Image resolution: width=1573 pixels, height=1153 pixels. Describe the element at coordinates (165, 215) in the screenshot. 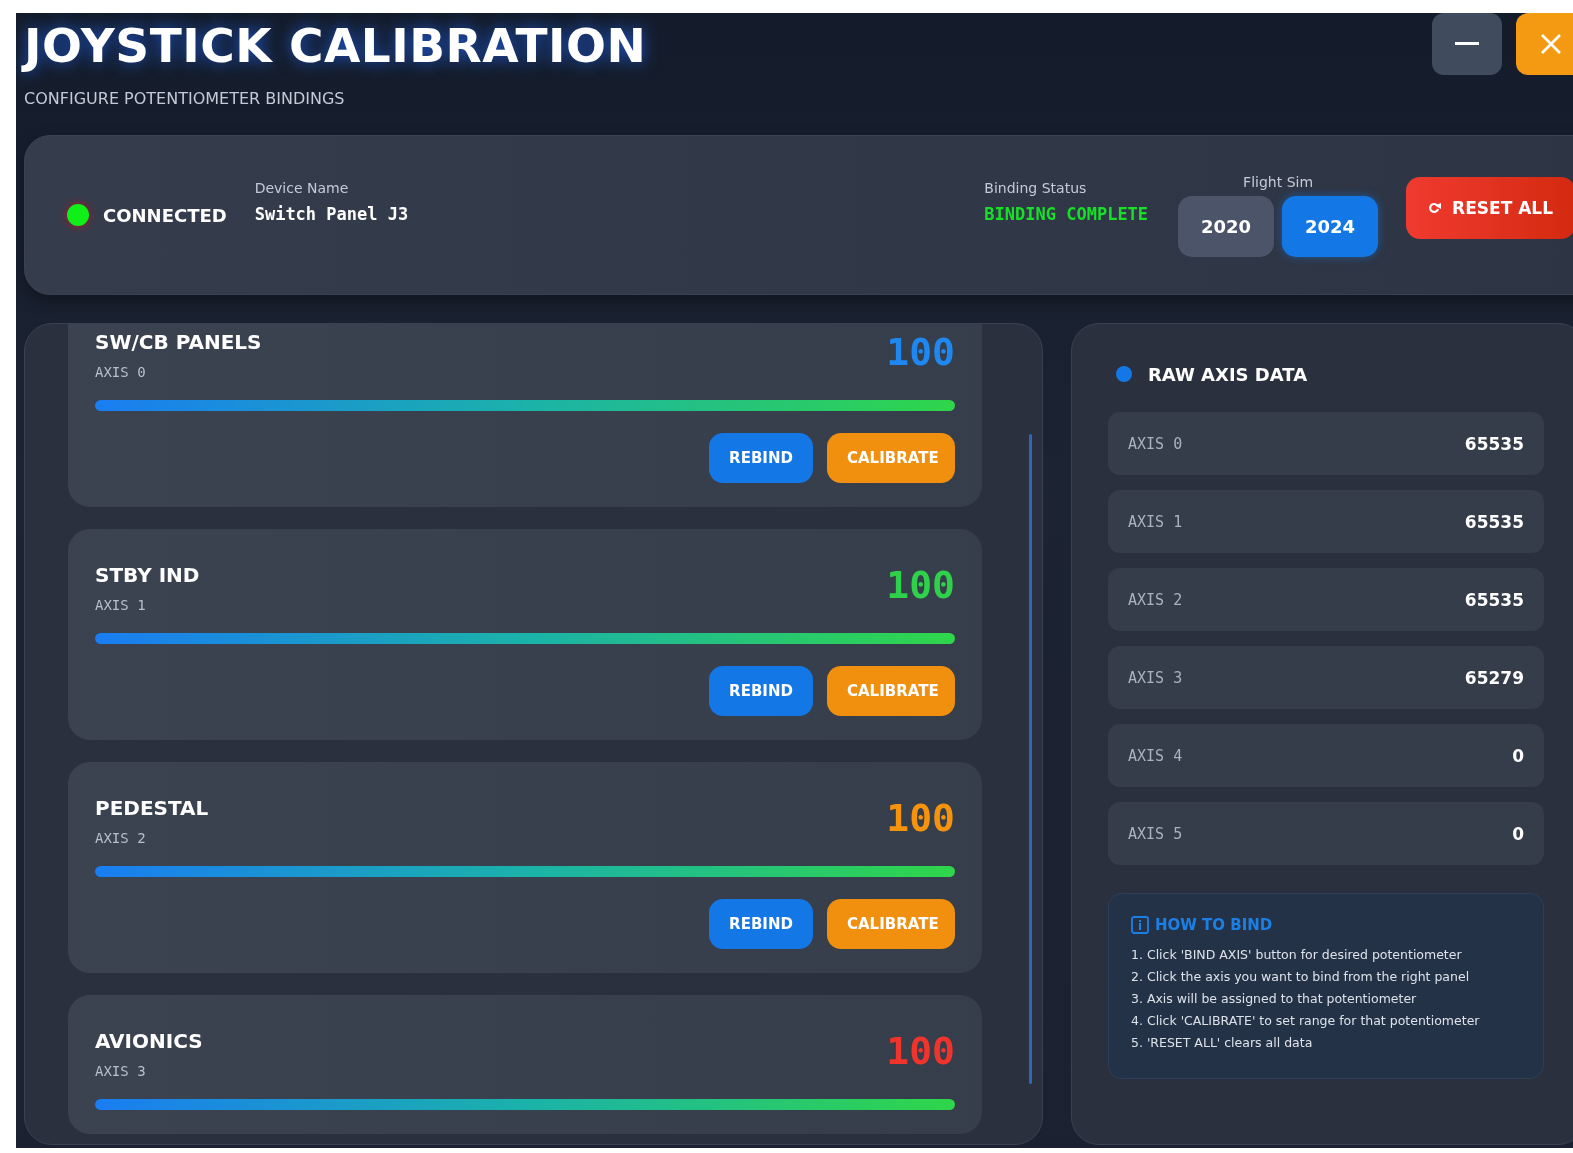

I see `connection-status: CONNECTED` at that location.